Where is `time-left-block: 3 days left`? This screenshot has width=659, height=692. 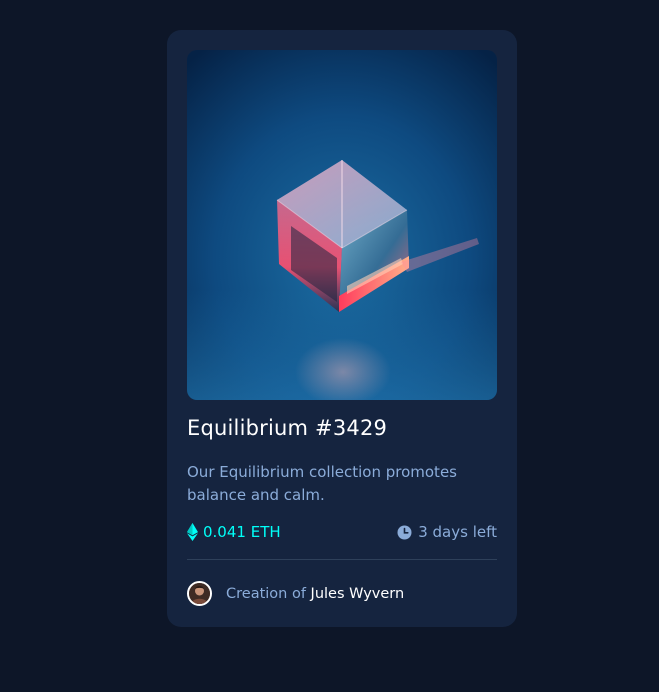
time-left-block: 3 days left is located at coordinates (447, 532).